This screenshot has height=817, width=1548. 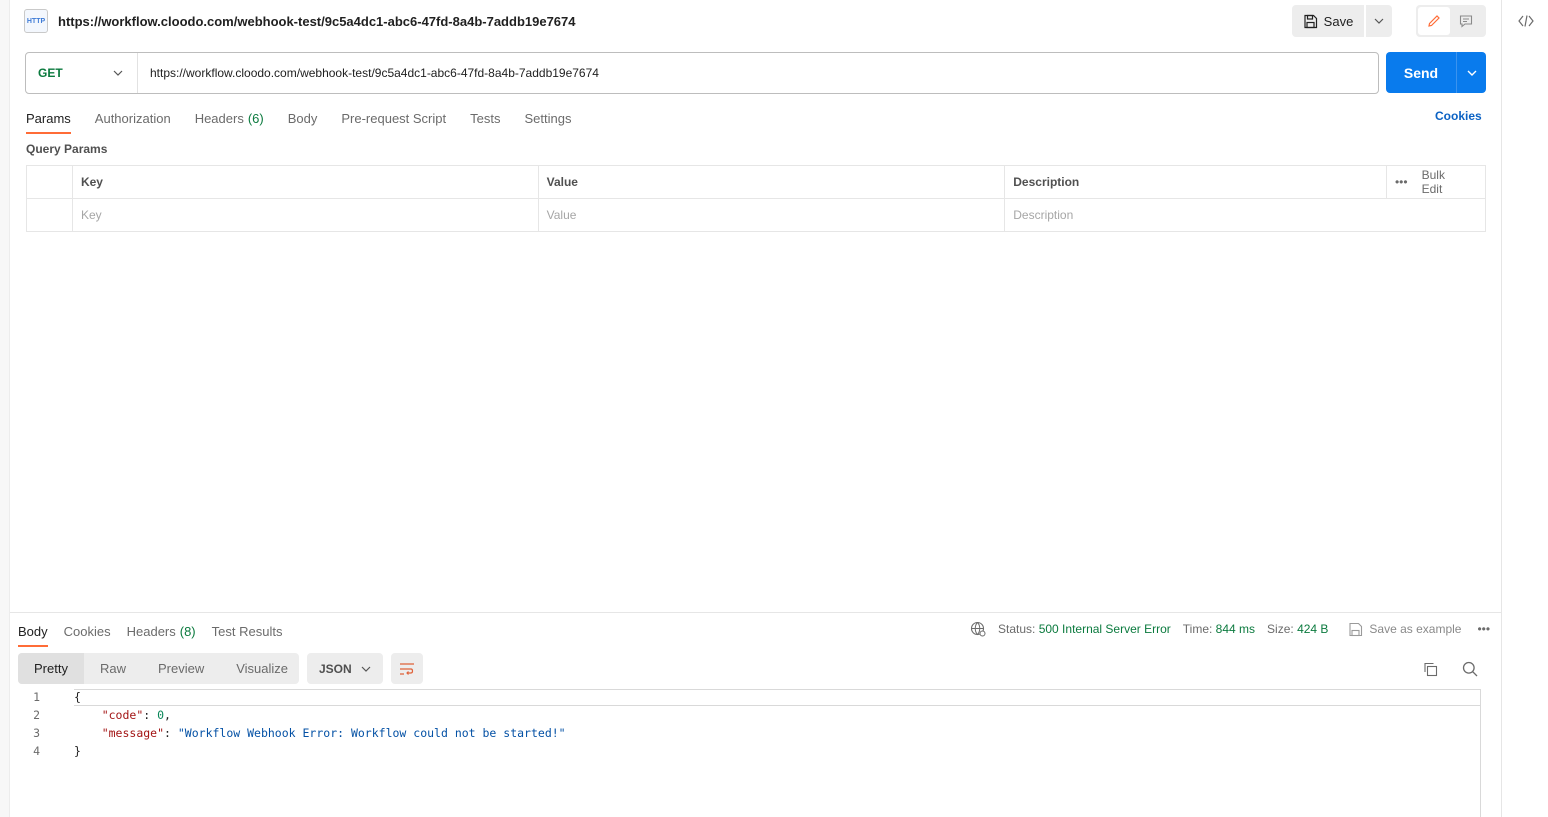 What do you see at coordinates (1421, 72) in the screenshot?
I see `send-button: Send` at bounding box center [1421, 72].